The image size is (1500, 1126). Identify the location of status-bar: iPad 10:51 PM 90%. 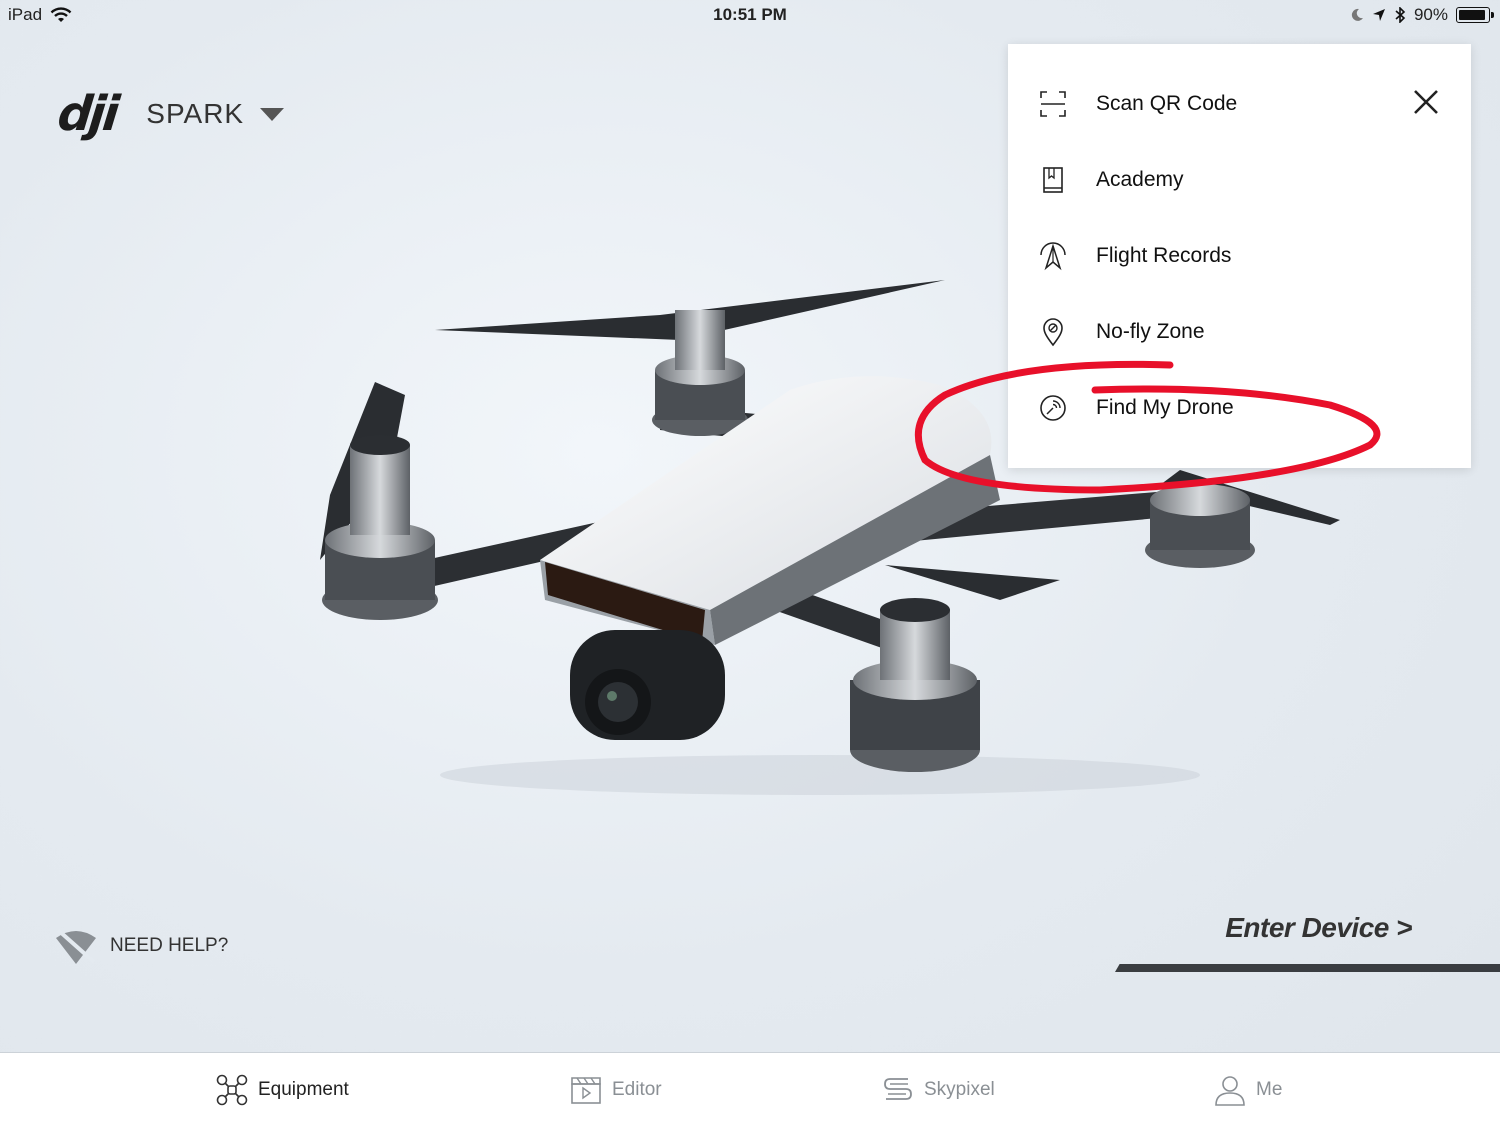
(750, 15).